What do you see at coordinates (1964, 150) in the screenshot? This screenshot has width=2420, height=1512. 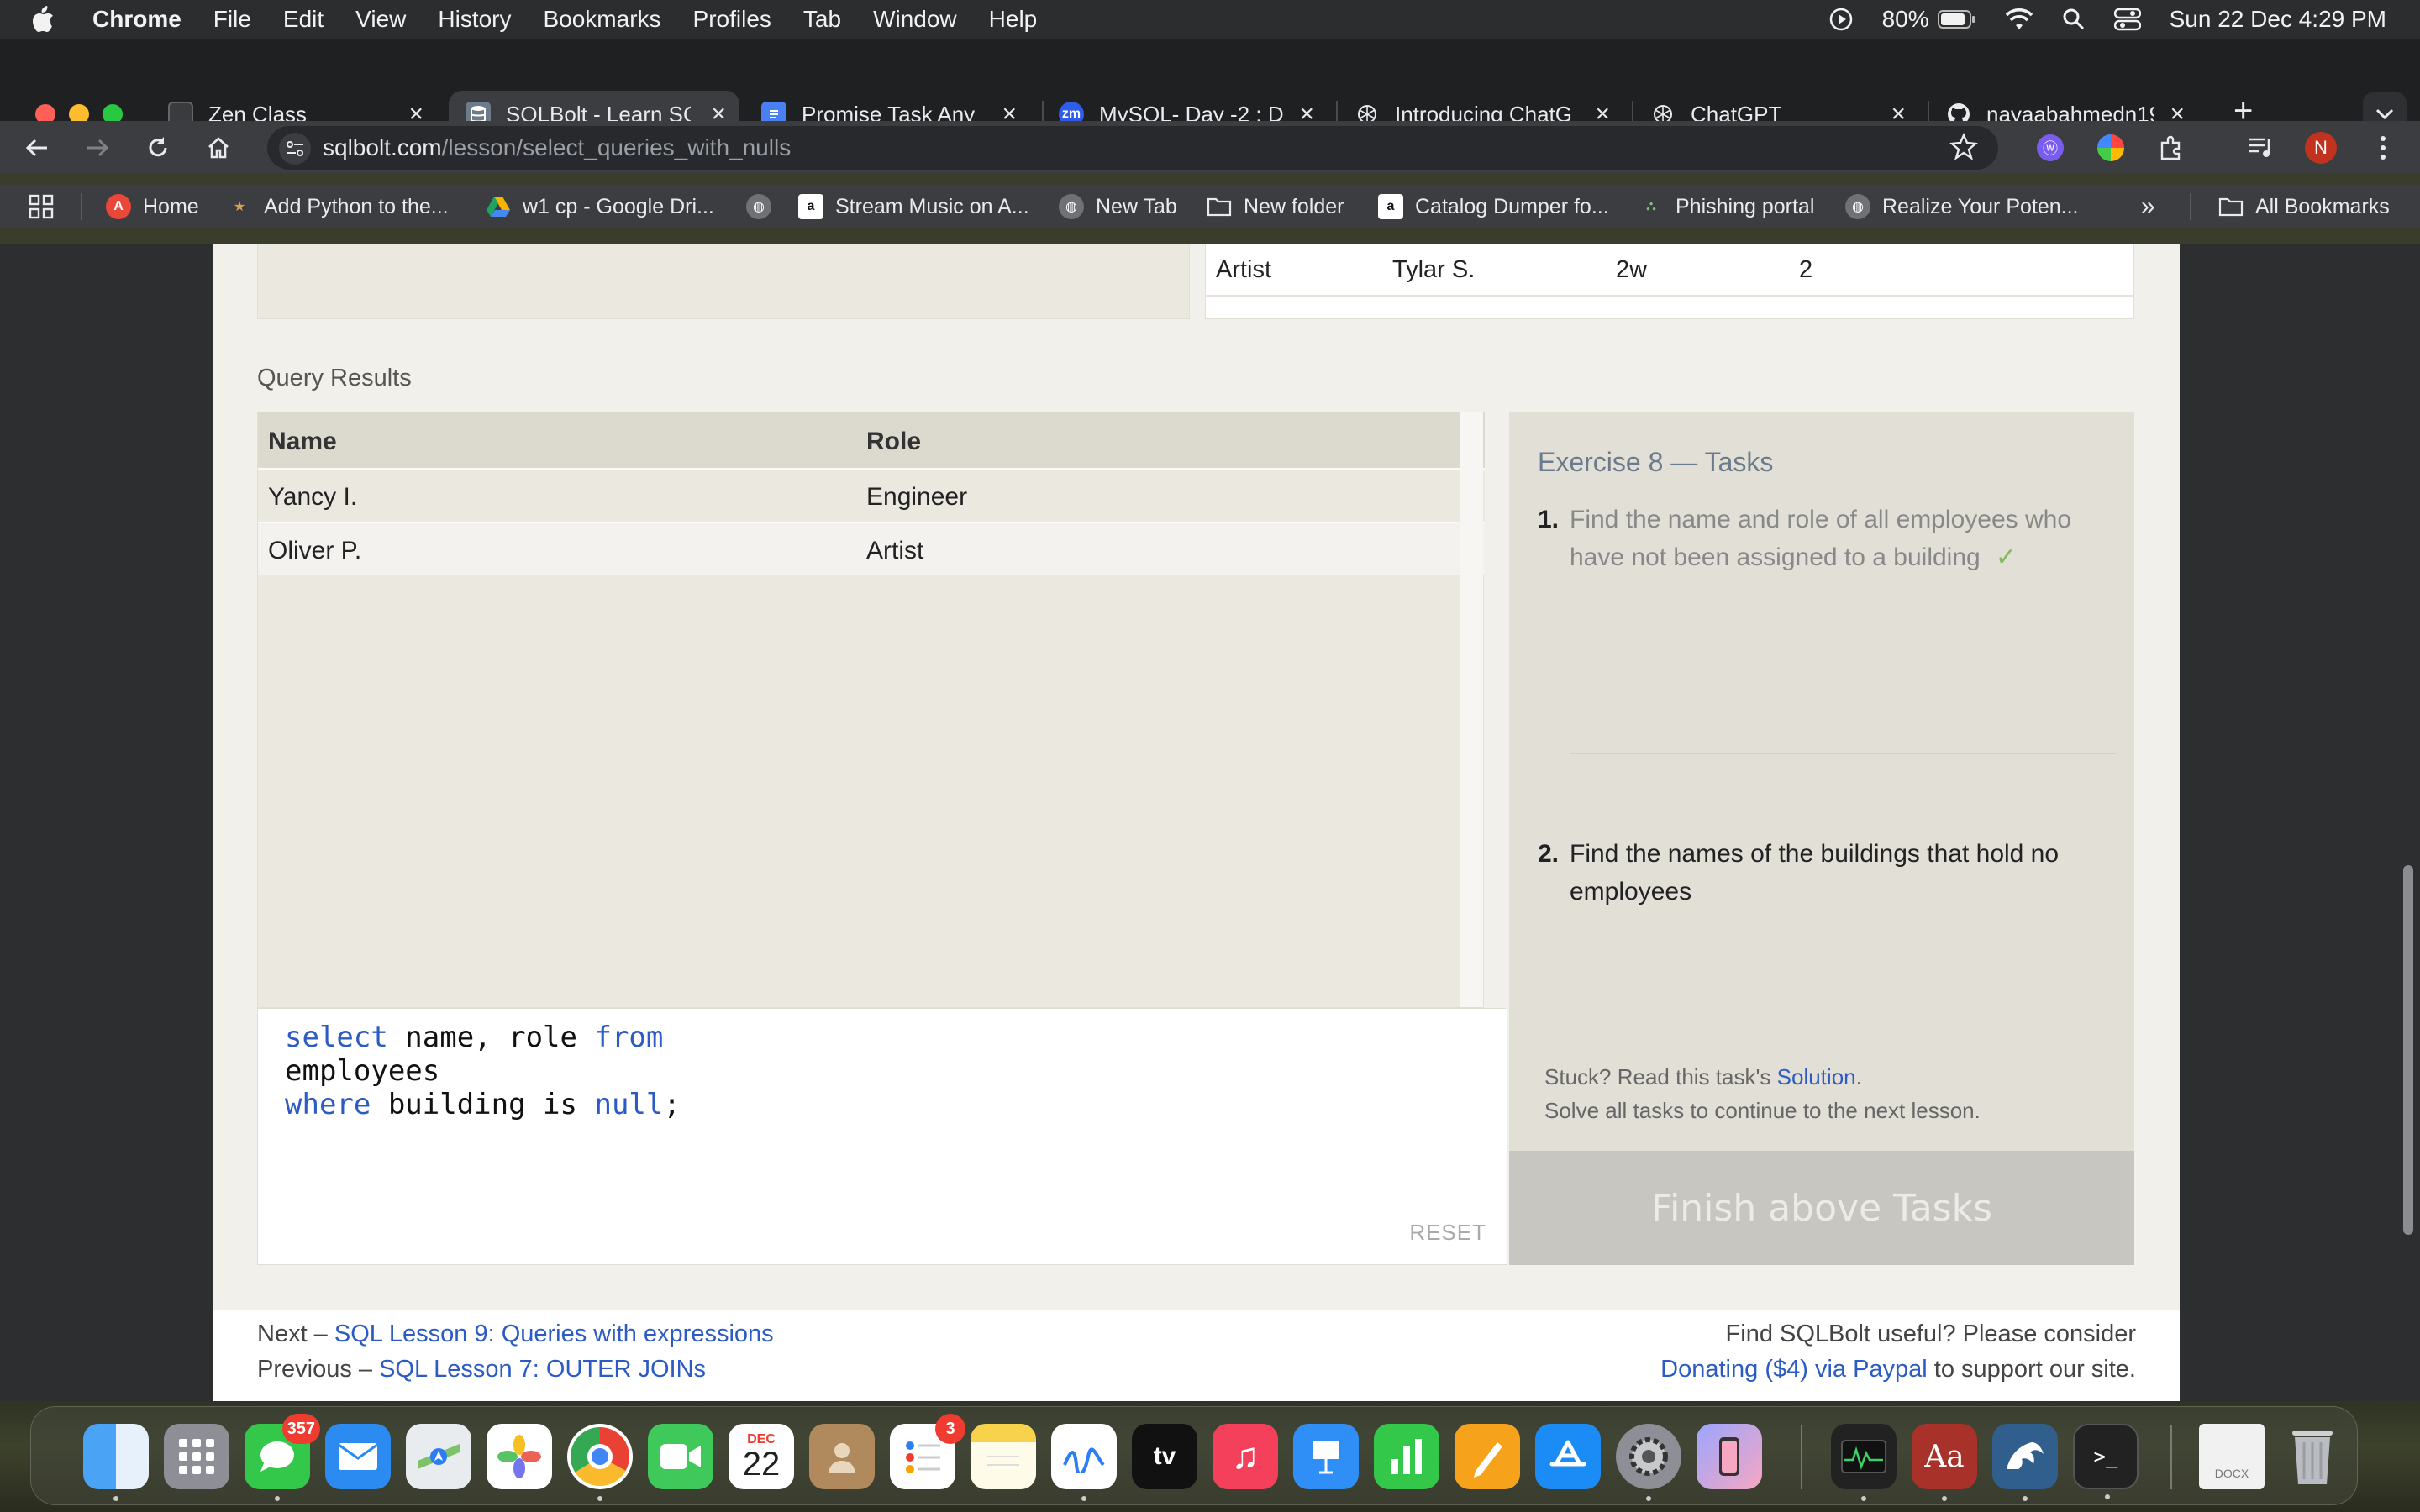 I see `bookmark-star-icon` at bounding box center [1964, 150].